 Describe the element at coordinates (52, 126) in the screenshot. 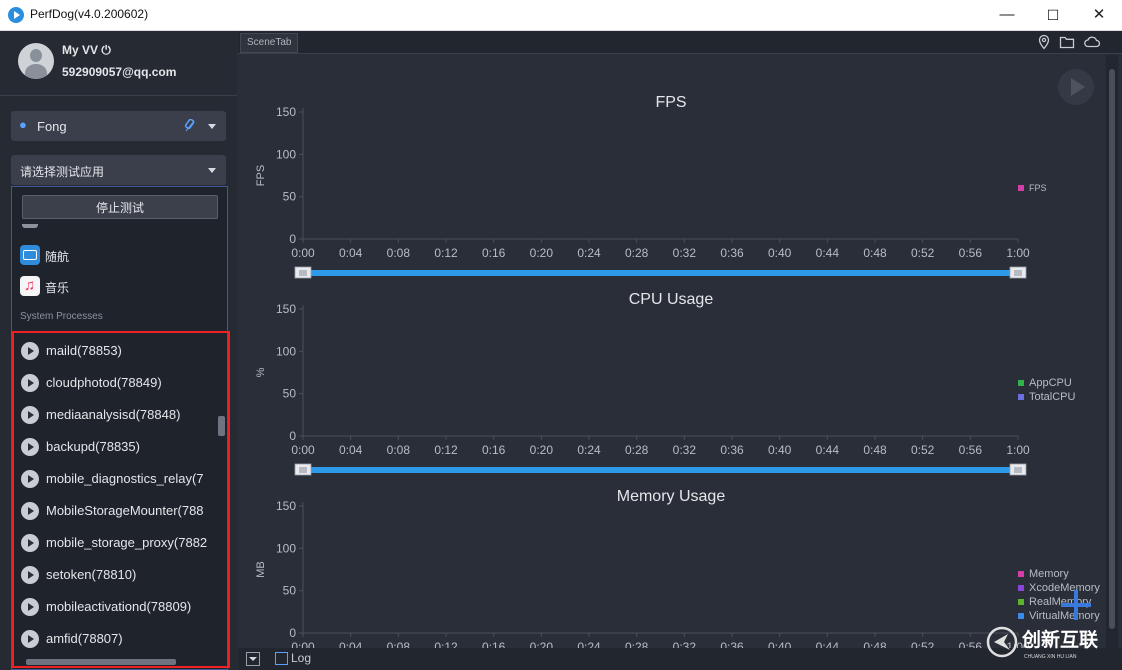

I see `device-name: Fong` at that location.